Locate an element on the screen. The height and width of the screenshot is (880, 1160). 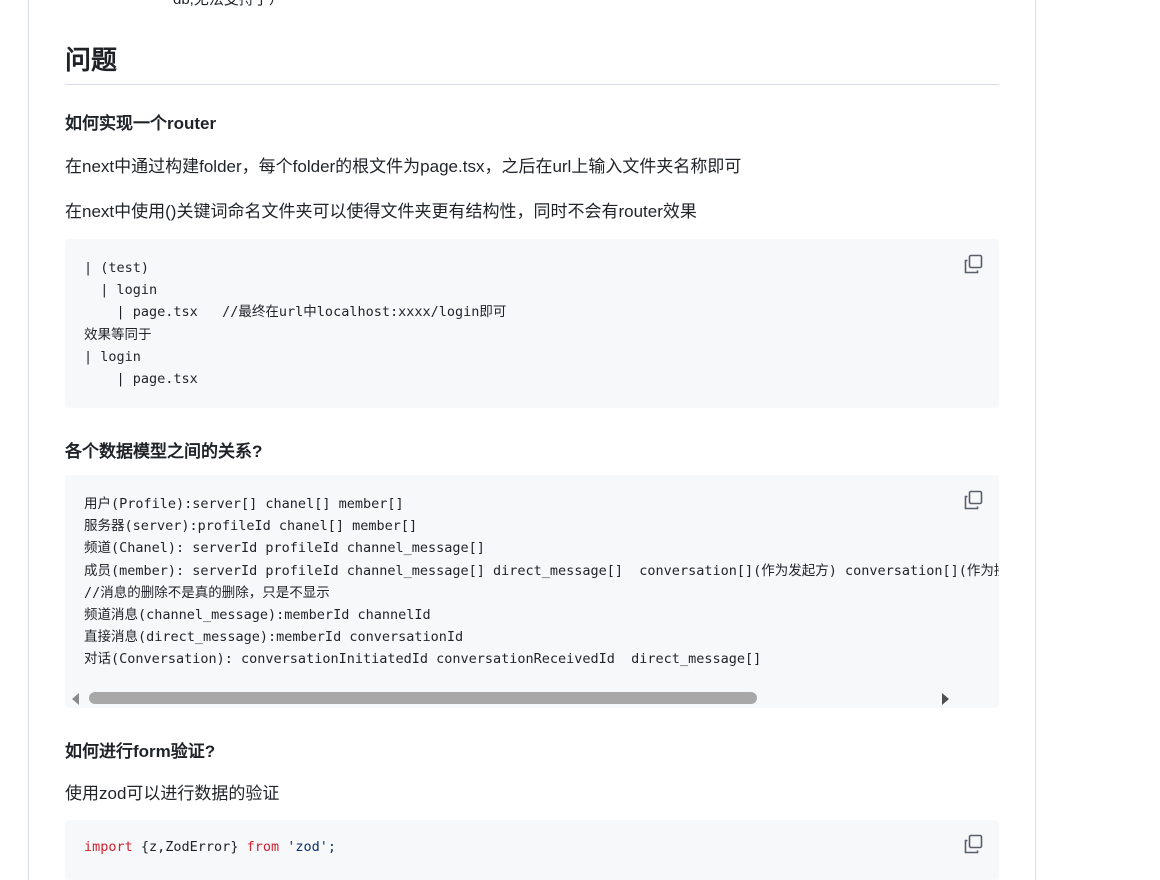
code-keyword-import: import is located at coordinates (108, 847).